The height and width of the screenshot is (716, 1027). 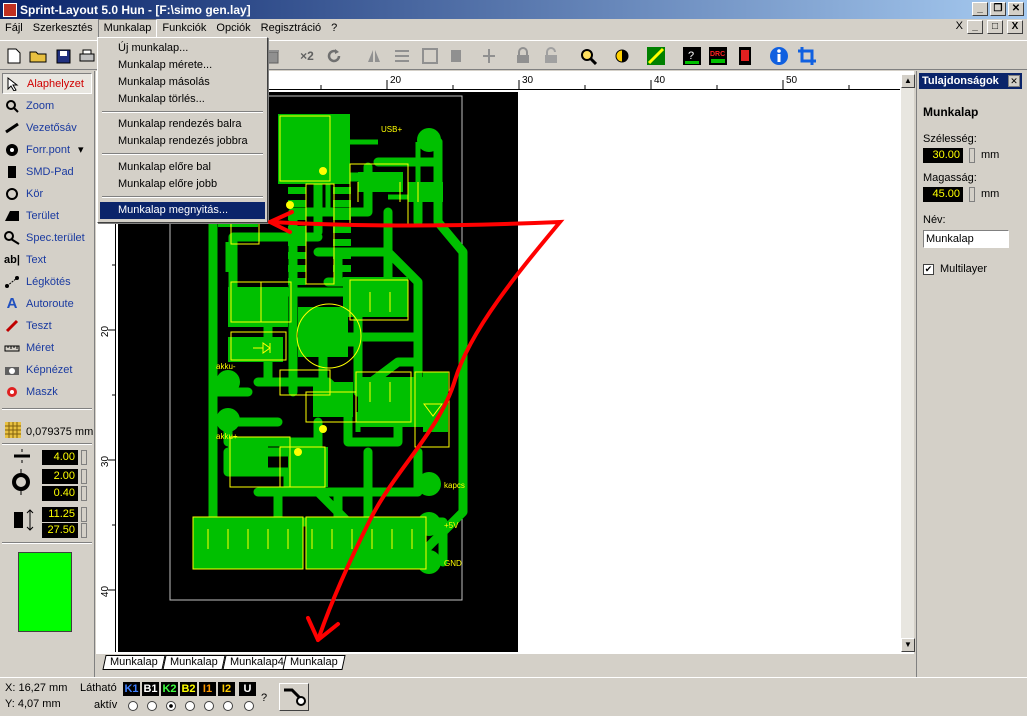 I want to click on menu-workspace: Munkalap, so click(x=127, y=28).